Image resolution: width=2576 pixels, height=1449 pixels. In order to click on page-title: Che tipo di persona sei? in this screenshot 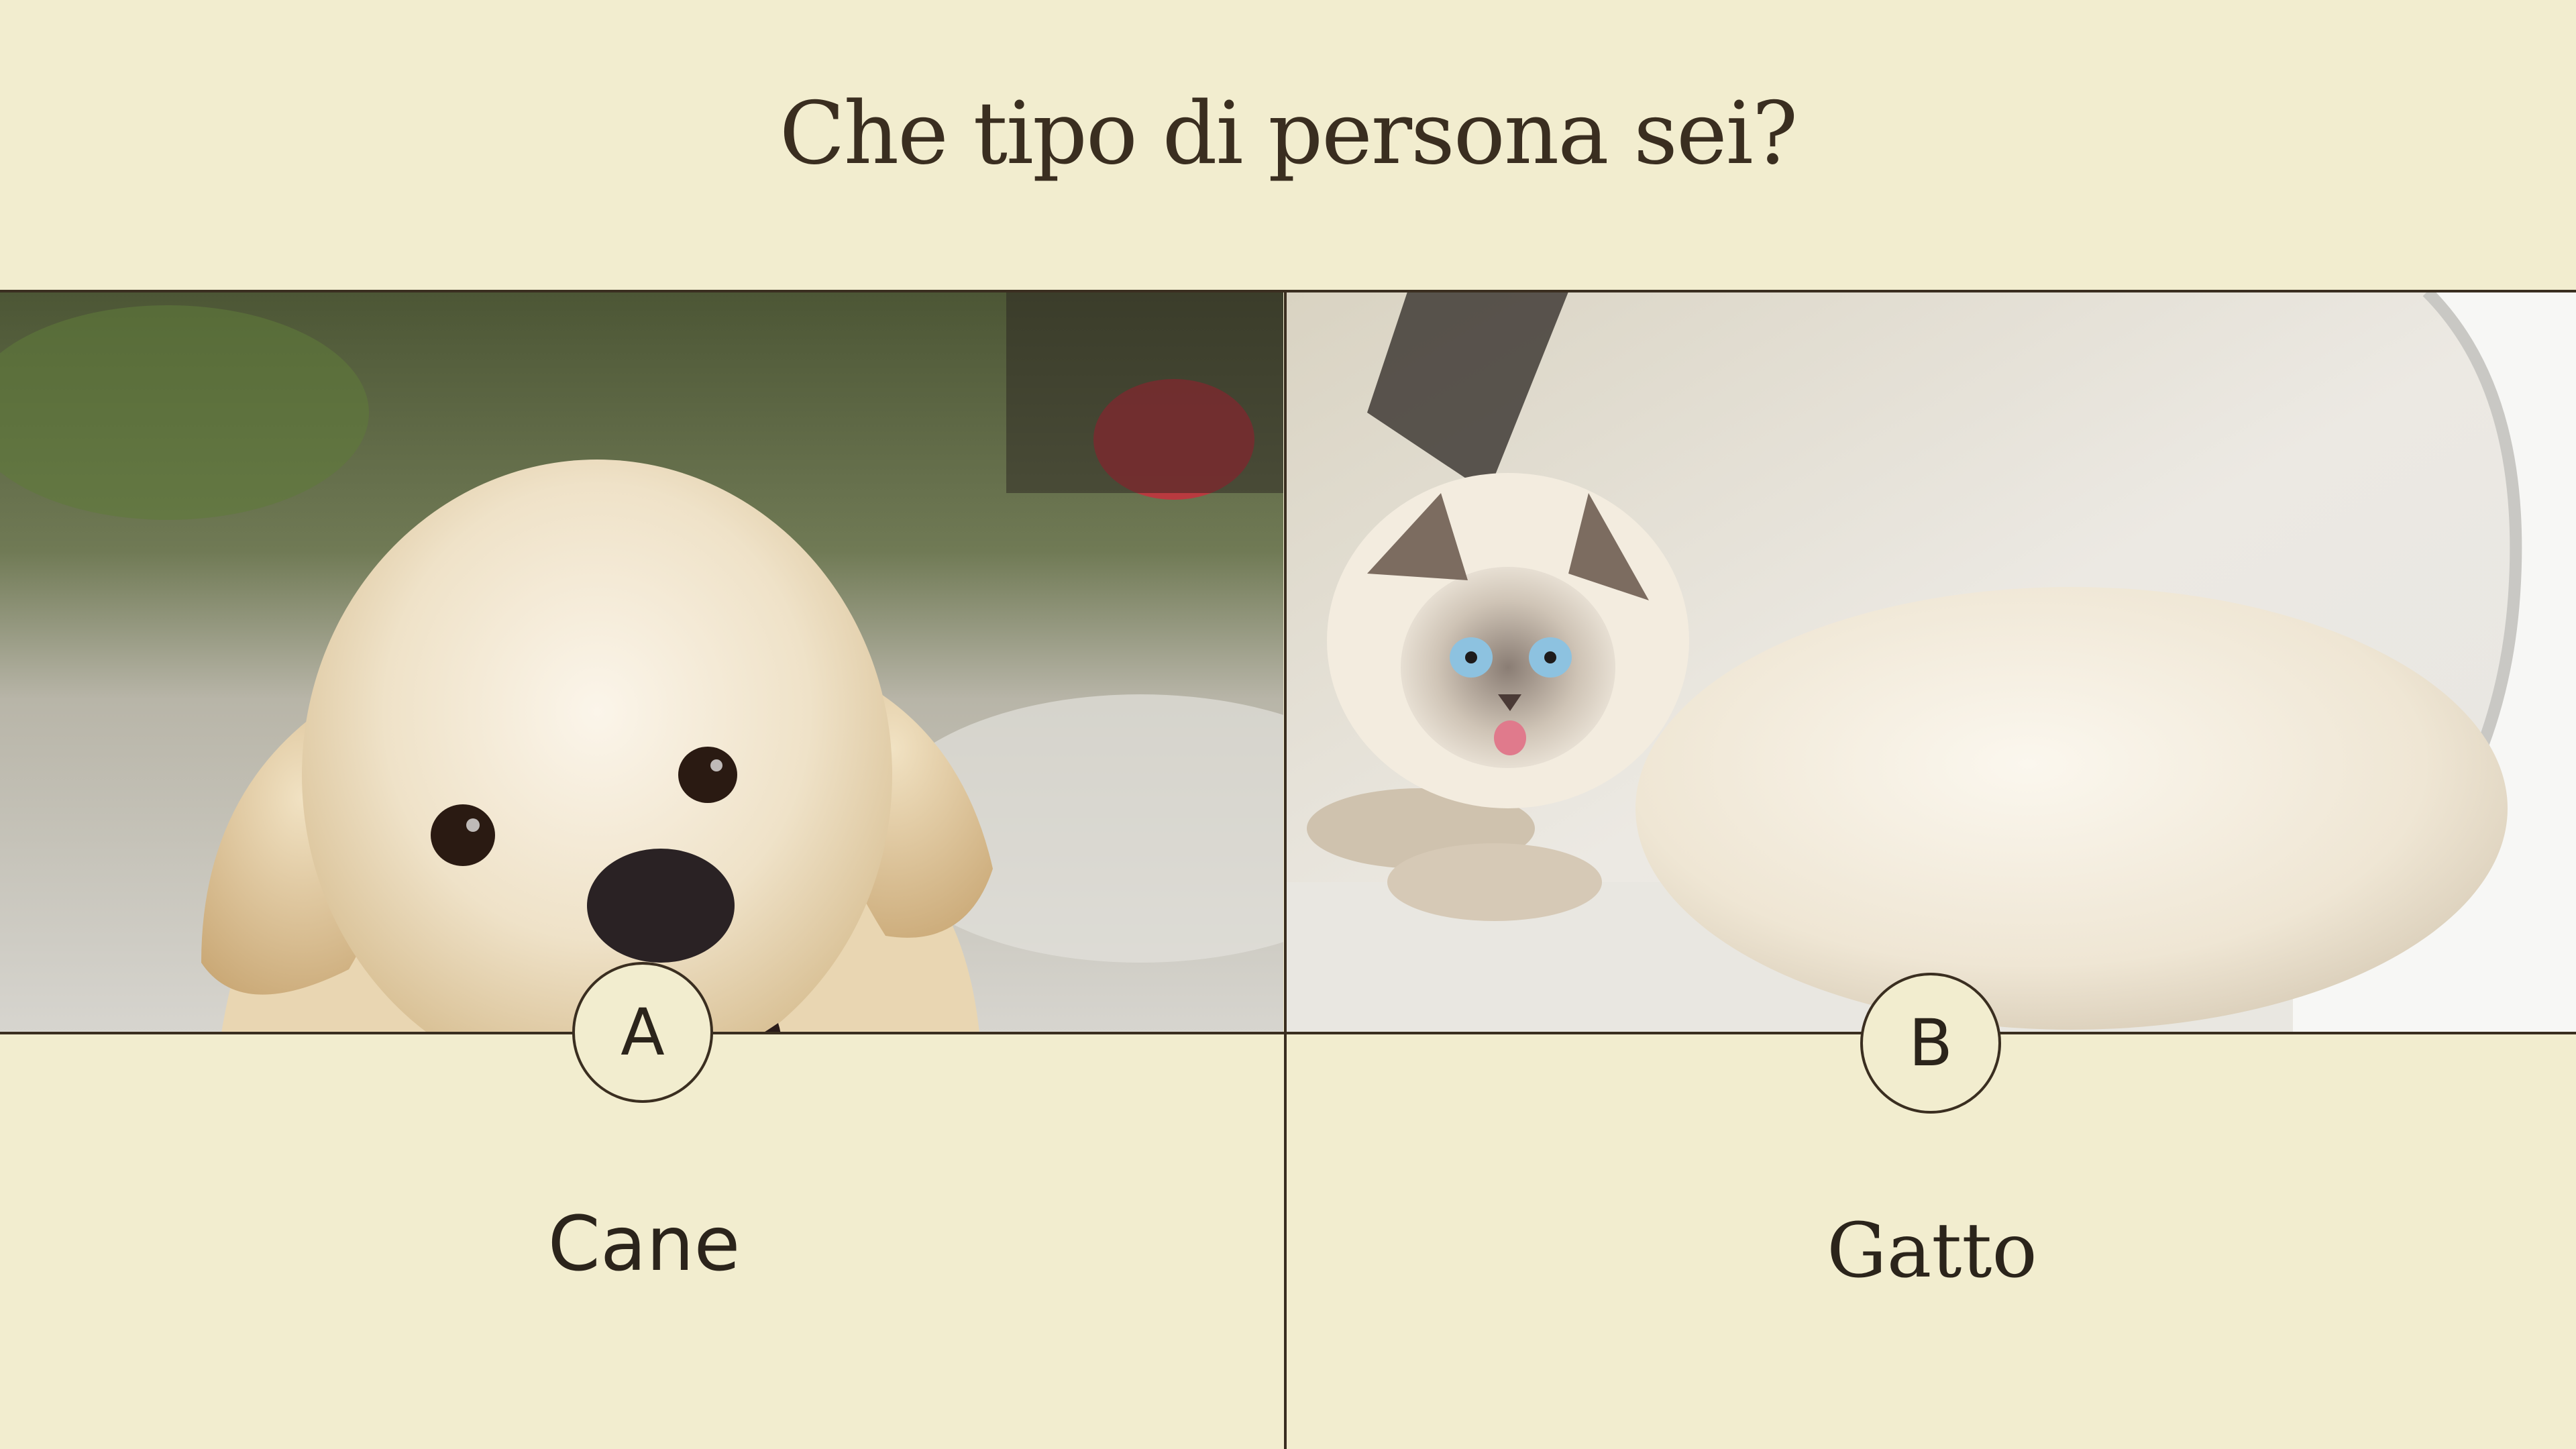, I will do `click(1289, 134)`.